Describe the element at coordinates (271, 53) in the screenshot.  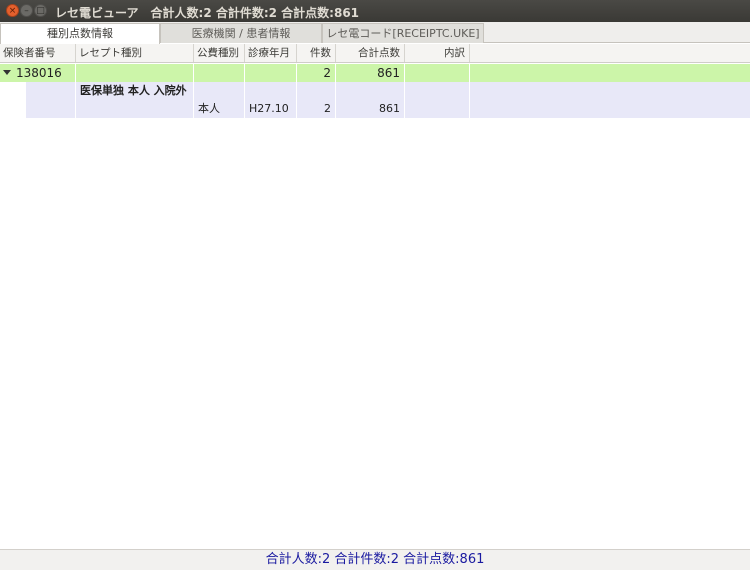
I see `column-header-month: 診療年月` at that location.